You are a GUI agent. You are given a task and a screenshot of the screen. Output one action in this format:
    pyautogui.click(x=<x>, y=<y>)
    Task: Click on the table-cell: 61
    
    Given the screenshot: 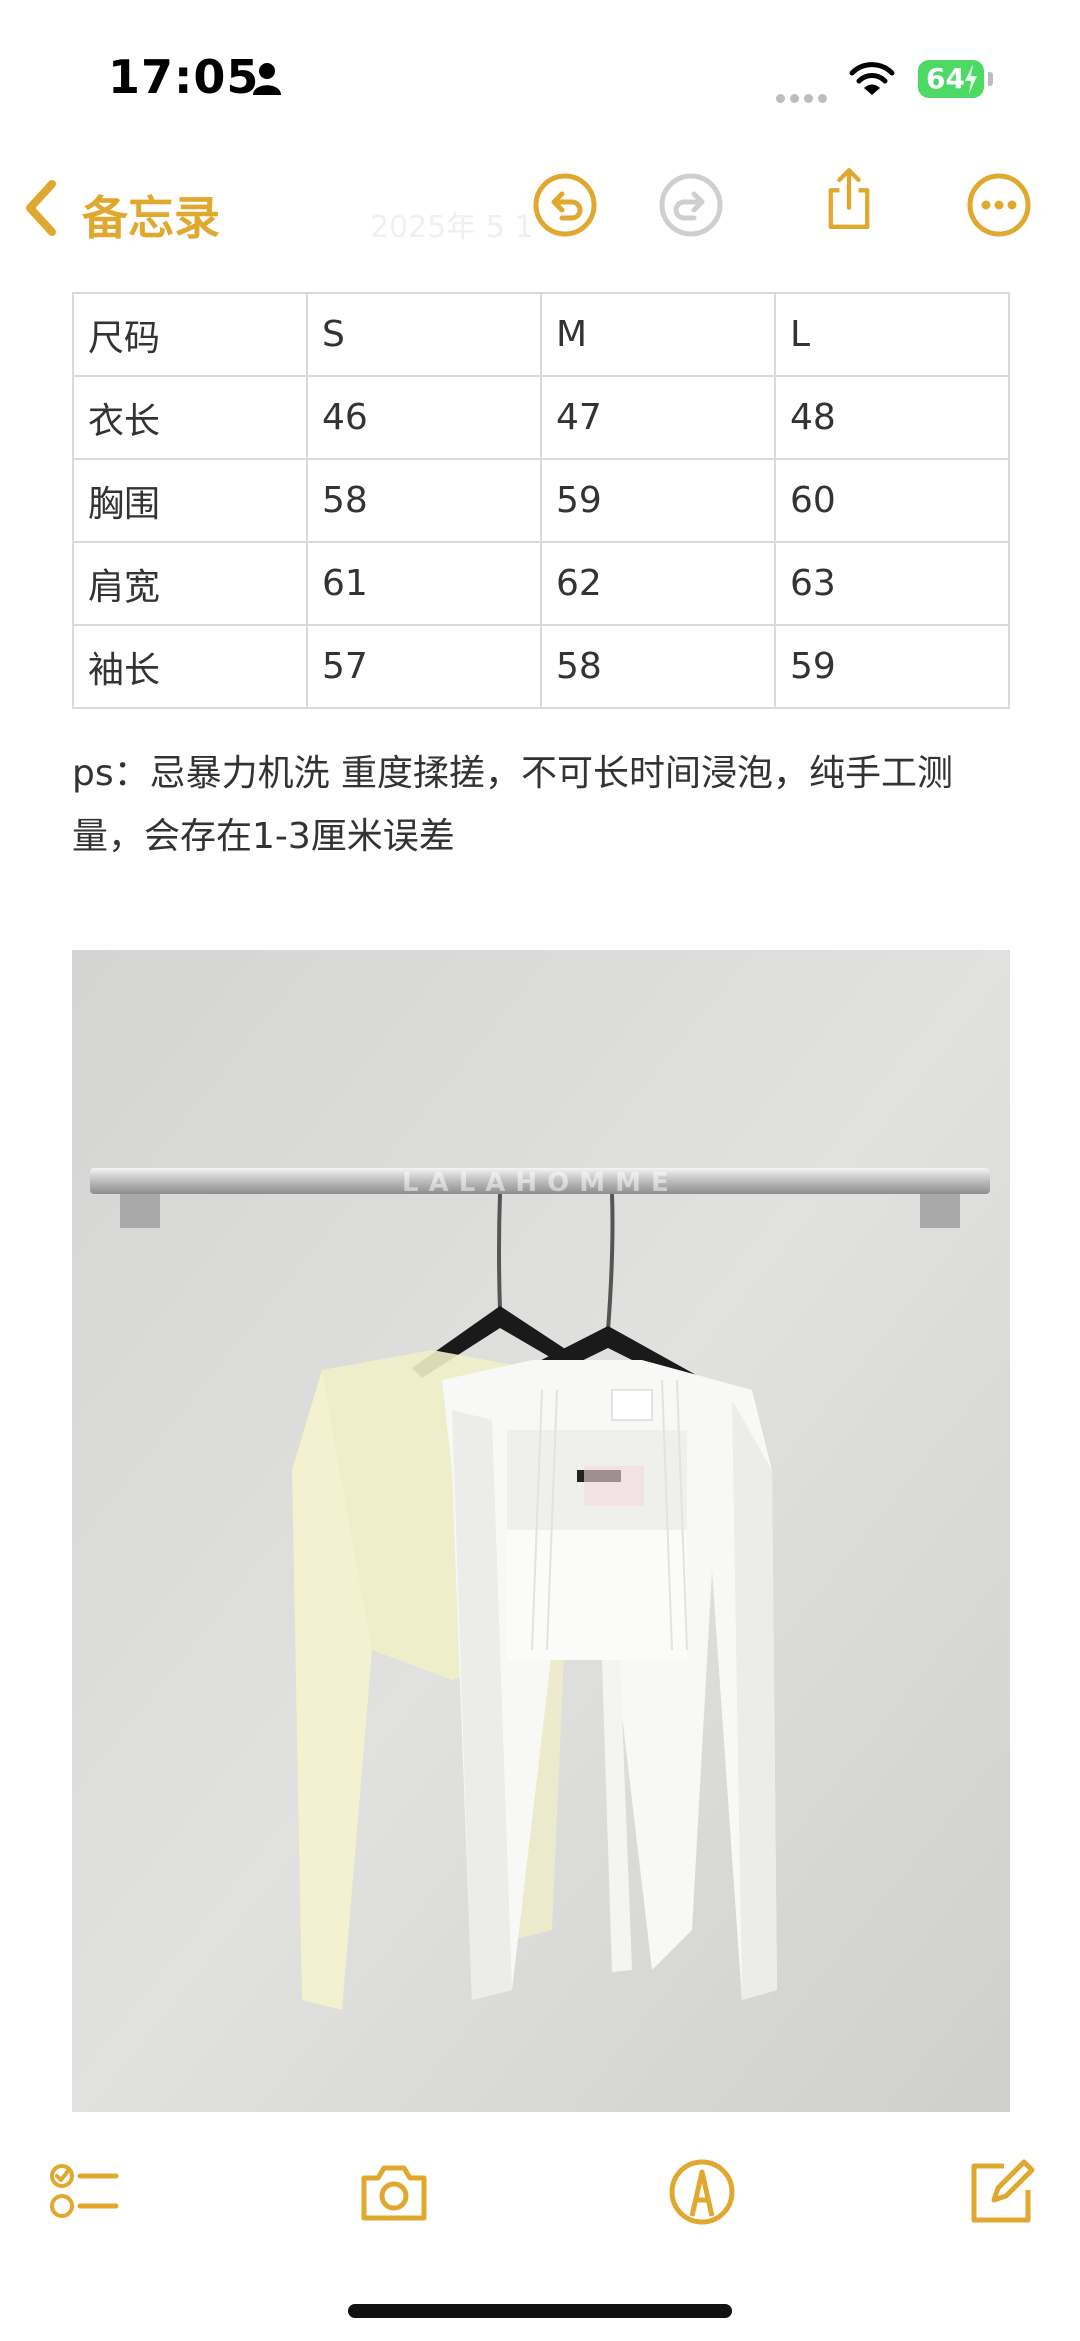 What is the action you would take?
    pyautogui.click(x=424, y=583)
    